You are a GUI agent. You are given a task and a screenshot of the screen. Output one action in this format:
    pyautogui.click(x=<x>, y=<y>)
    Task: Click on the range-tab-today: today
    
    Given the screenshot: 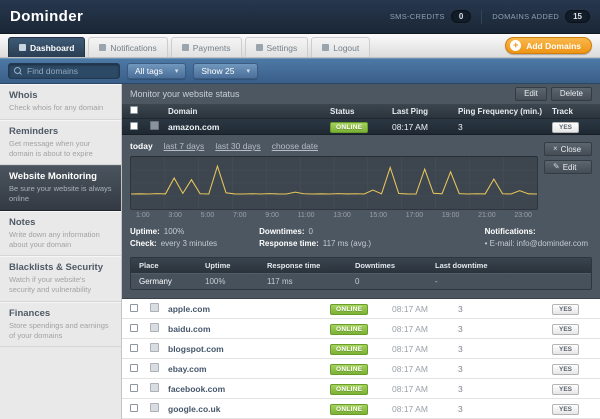 What is the action you would take?
    pyautogui.click(x=141, y=146)
    